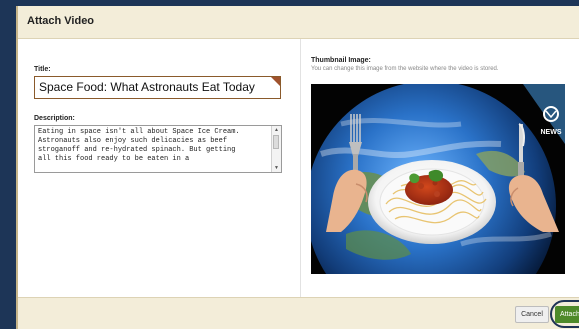  I want to click on dialog-footer: Cancel Attach, so click(298, 313).